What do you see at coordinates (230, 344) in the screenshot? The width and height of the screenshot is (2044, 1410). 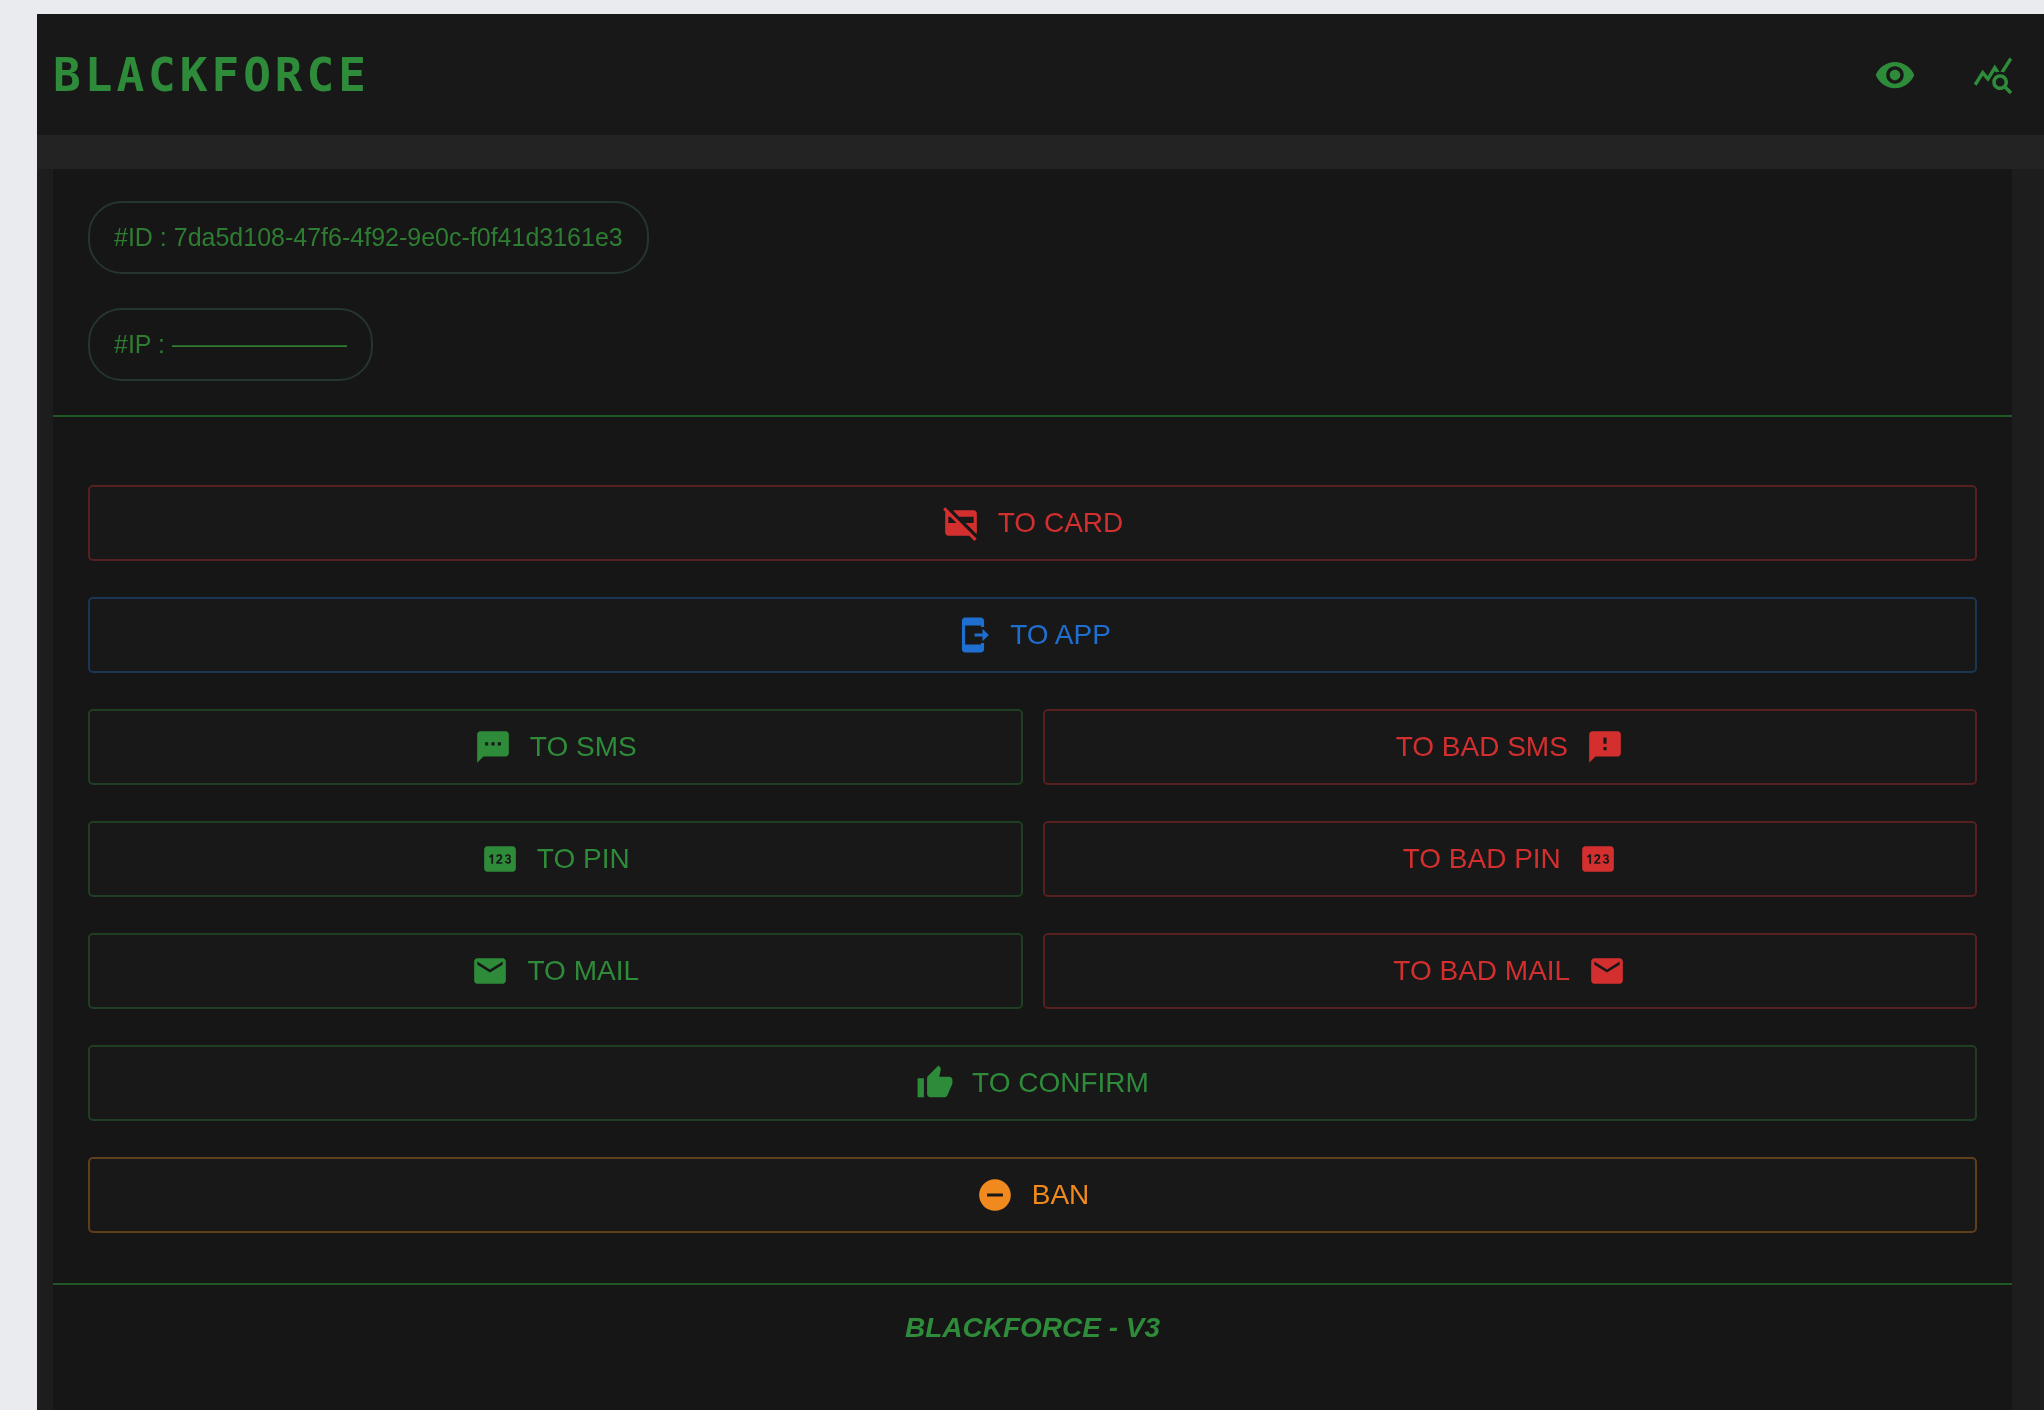 I see `info-pill: #IP : ———————` at bounding box center [230, 344].